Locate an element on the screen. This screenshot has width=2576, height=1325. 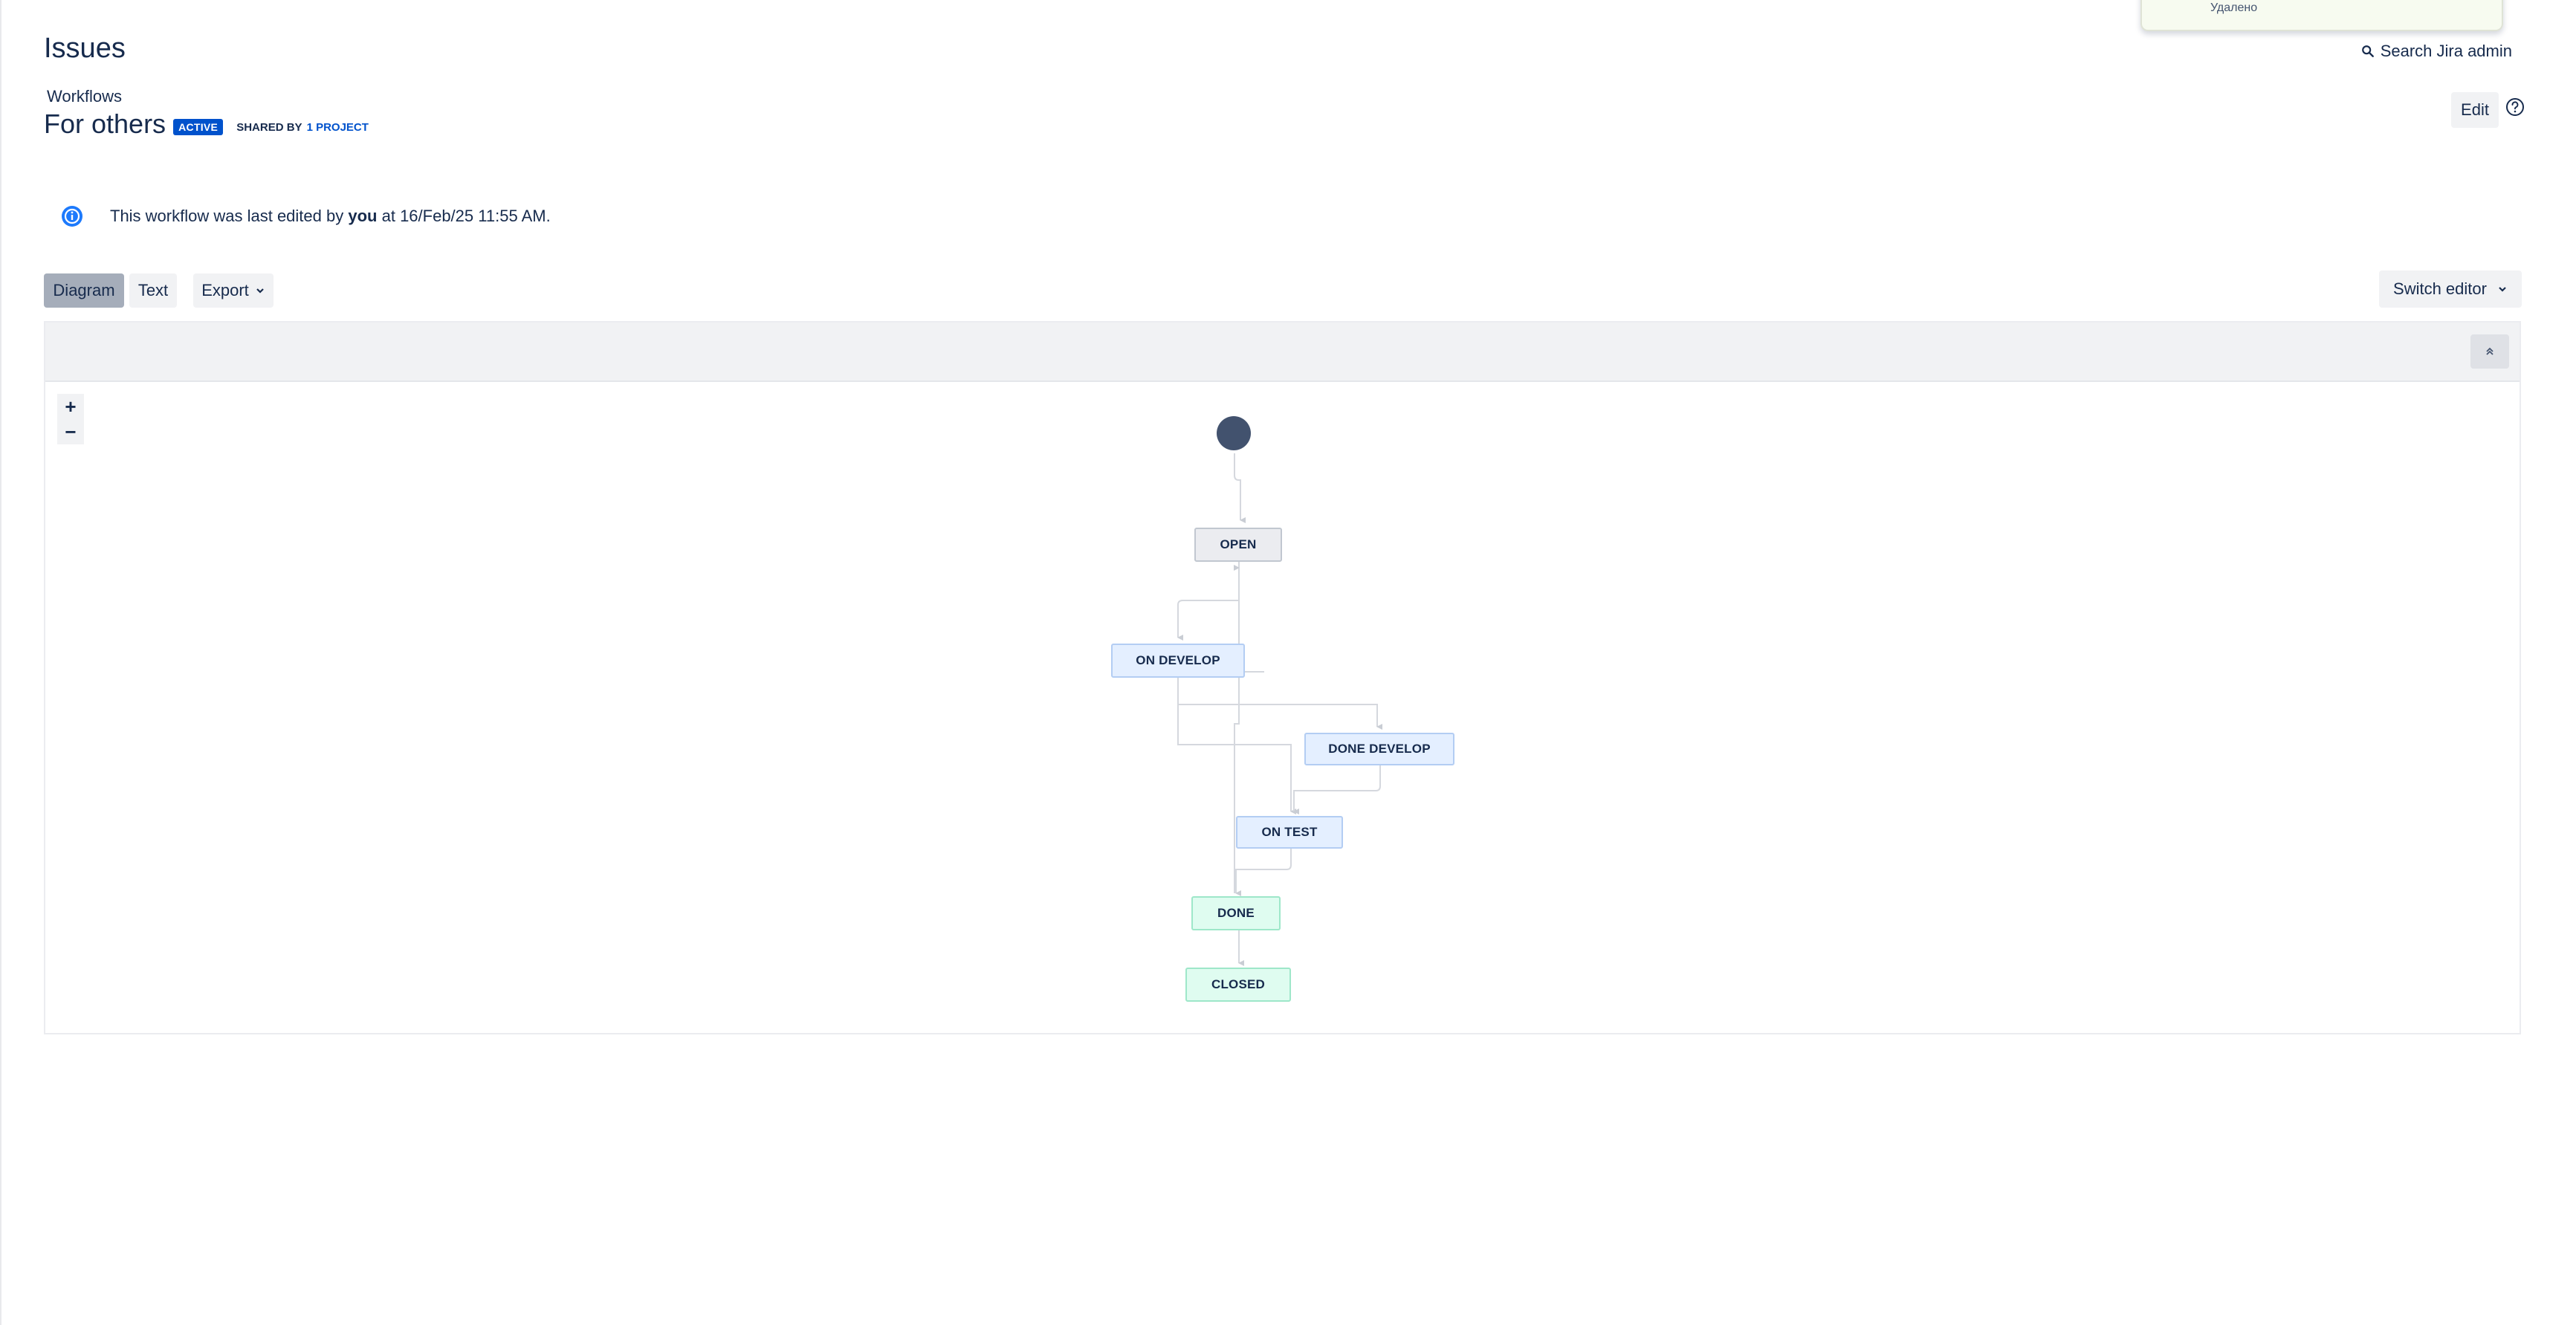
page-header-title: Issues is located at coordinates (85, 48).